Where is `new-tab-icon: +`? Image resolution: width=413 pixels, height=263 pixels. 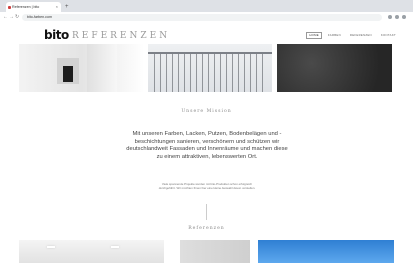 new-tab-icon: + is located at coordinates (67, 7).